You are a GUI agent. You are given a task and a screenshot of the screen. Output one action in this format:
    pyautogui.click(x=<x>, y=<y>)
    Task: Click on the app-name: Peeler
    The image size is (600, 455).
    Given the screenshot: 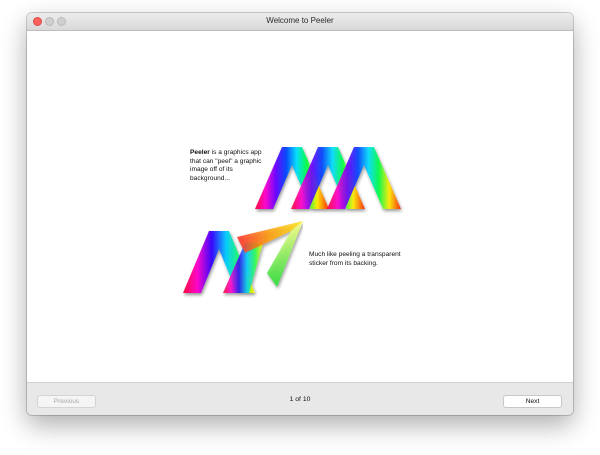 What is the action you would take?
    pyautogui.click(x=200, y=152)
    